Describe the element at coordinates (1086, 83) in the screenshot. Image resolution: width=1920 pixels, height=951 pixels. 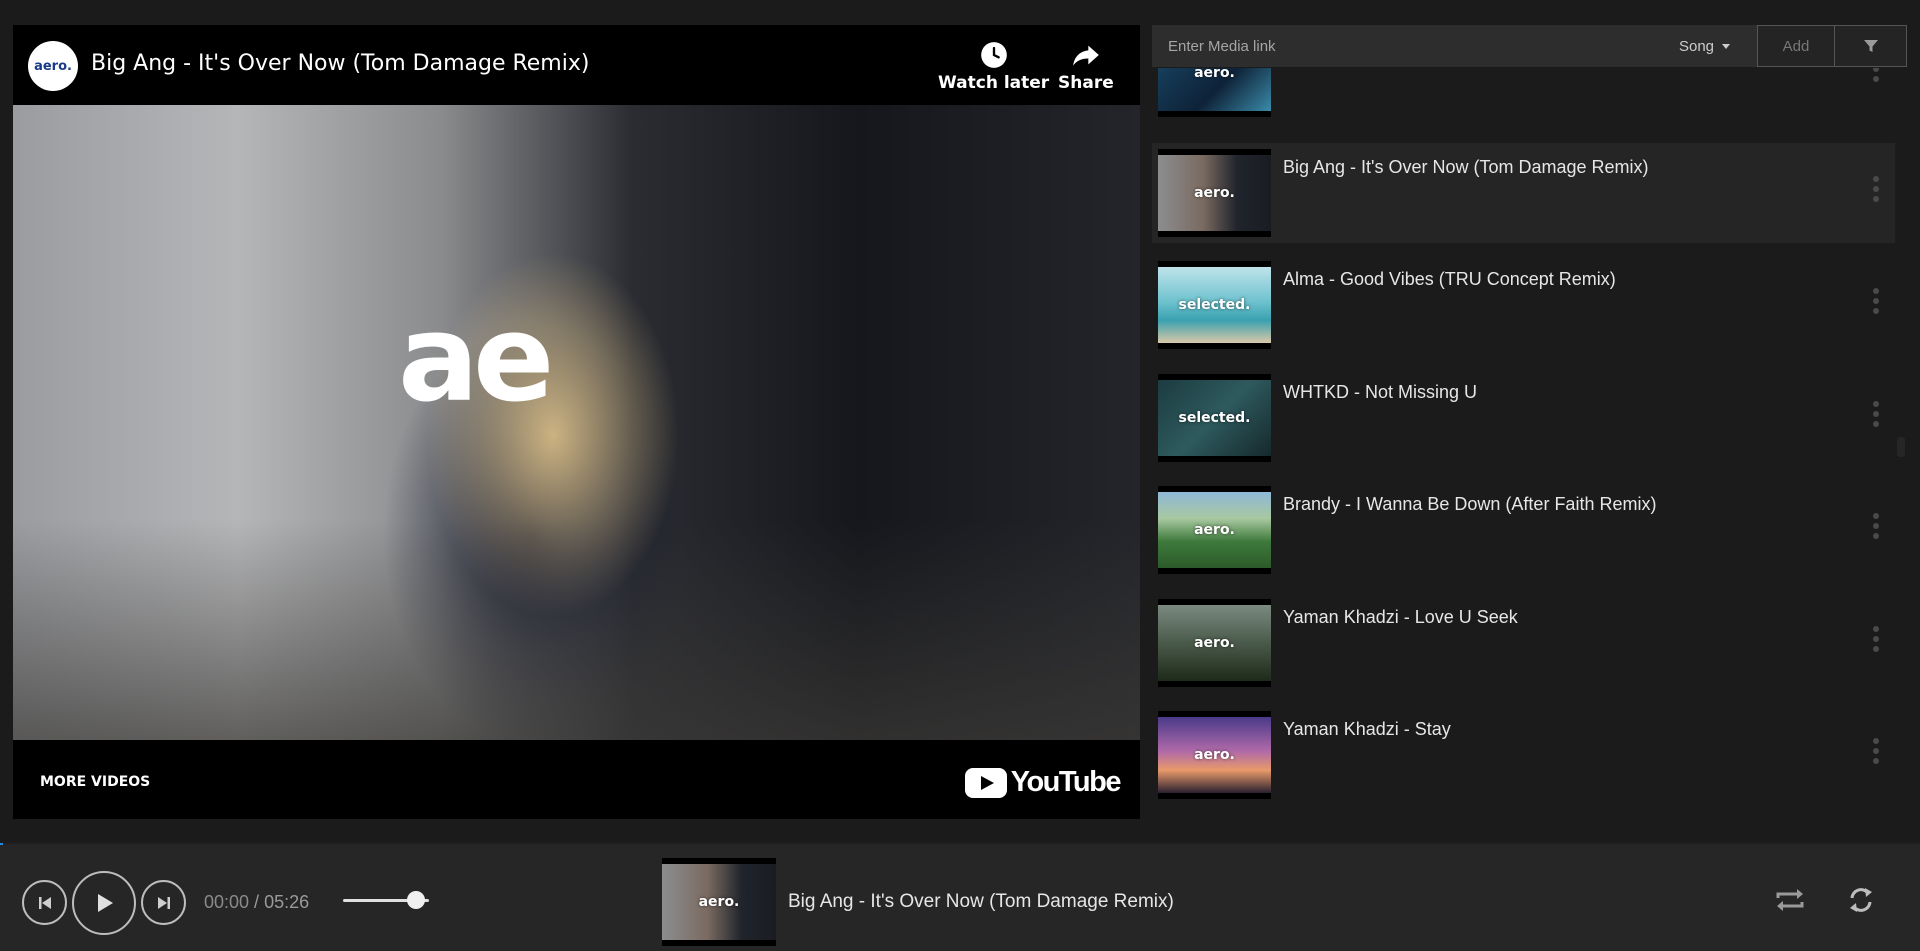
I see `share-label: Share` at that location.